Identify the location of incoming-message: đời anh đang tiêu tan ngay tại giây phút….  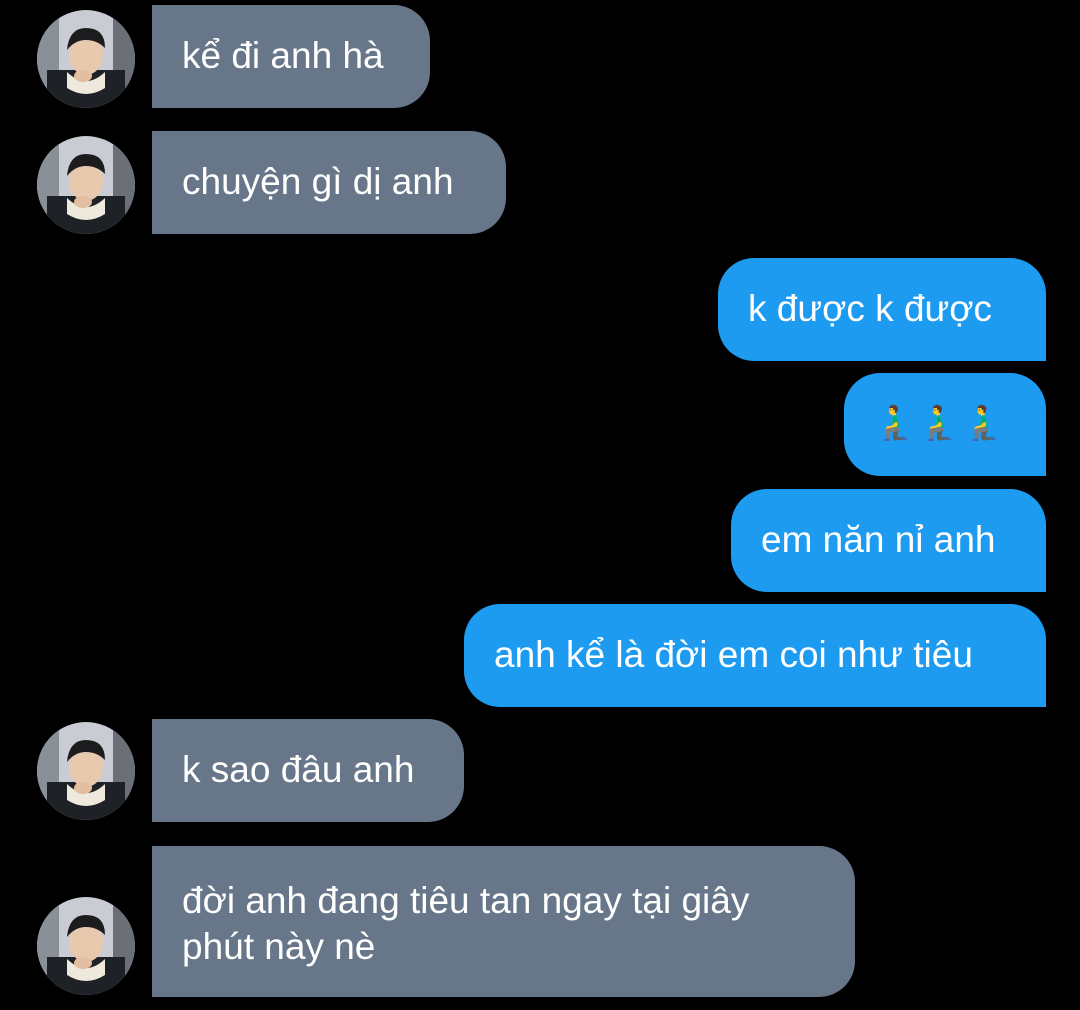
(503, 921).